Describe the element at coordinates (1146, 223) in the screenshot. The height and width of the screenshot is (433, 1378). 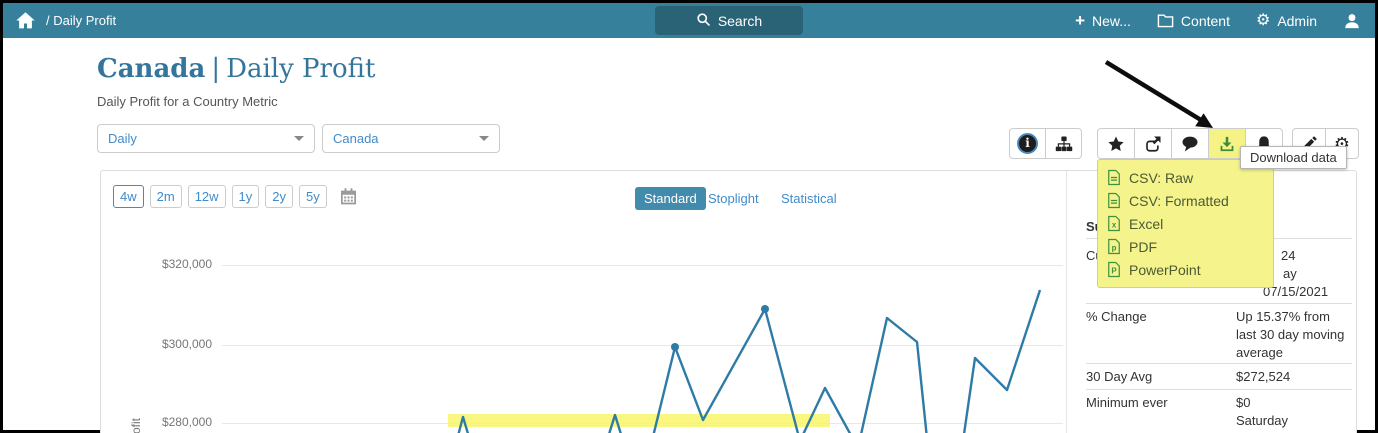
I see `menu-item-label: Excel` at that location.